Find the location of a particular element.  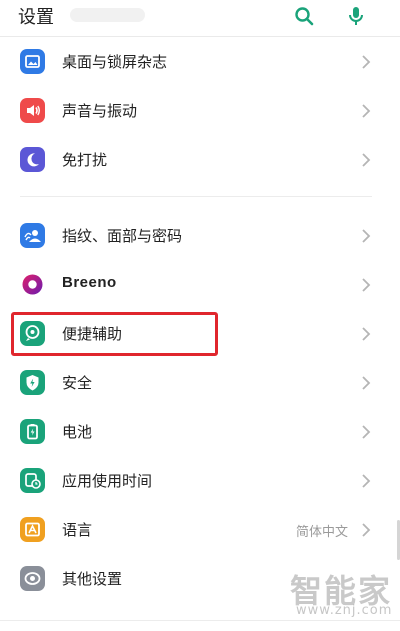

settings-item-sound: 声音与振动 is located at coordinates (200, 111).